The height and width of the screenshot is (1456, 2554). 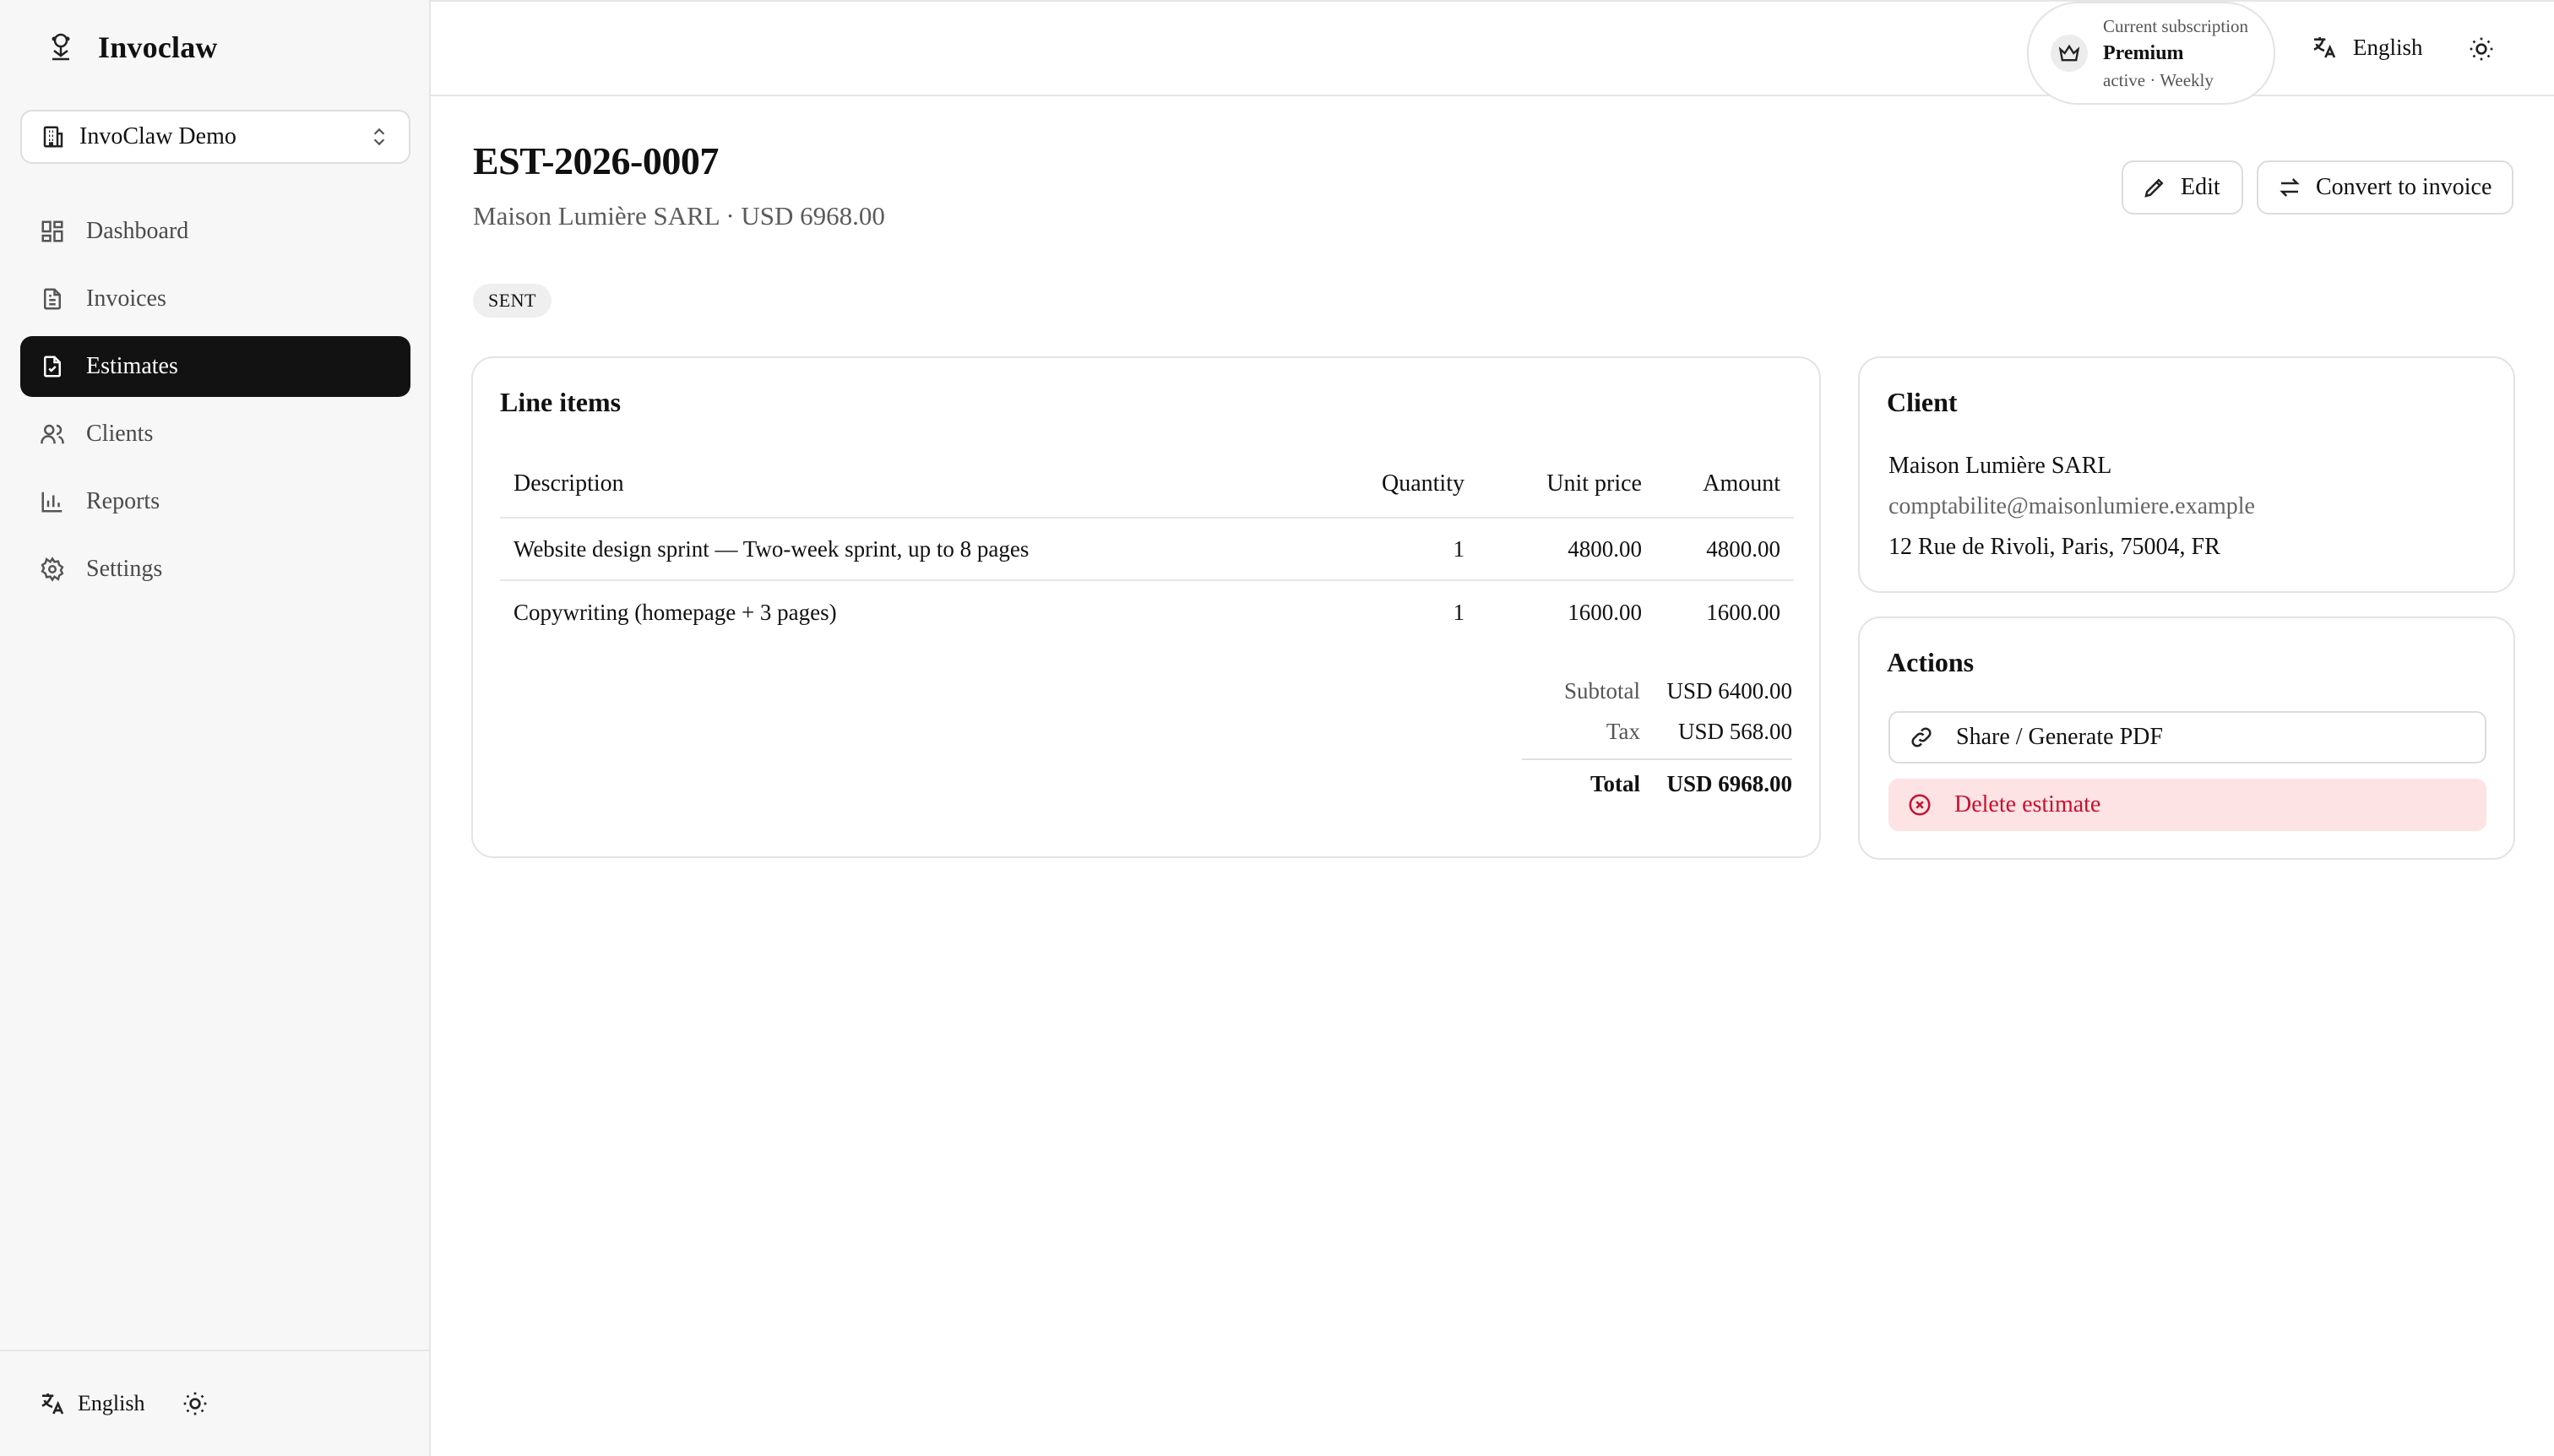 I want to click on subscription-plan: Premium, so click(x=2143, y=53).